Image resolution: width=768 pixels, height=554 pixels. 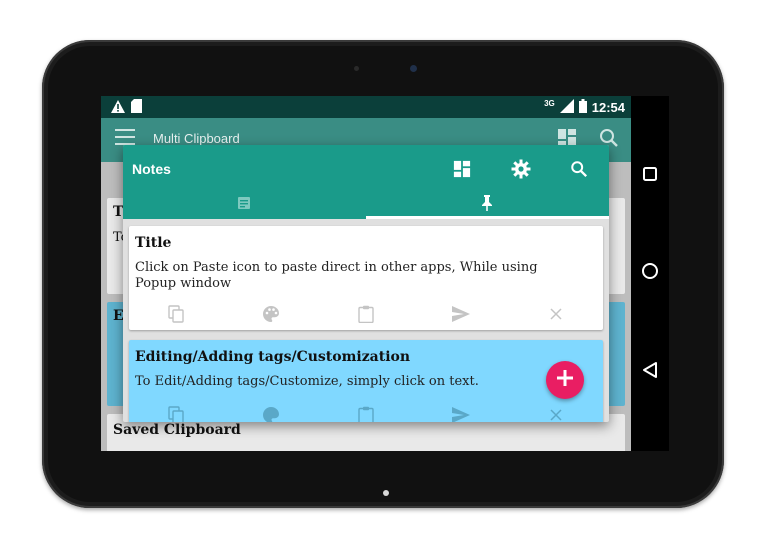 I want to click on front-camera, so click(x=413, y=68).